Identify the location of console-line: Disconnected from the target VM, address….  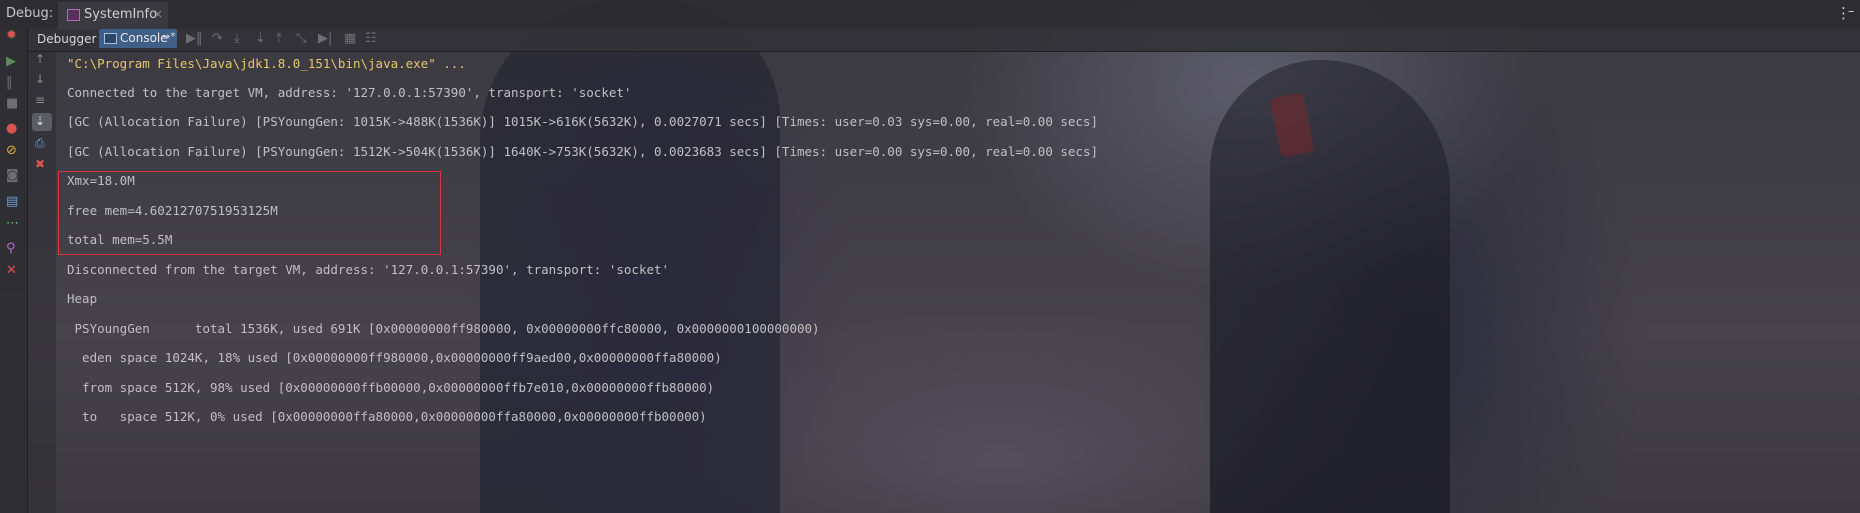
(368, 269).